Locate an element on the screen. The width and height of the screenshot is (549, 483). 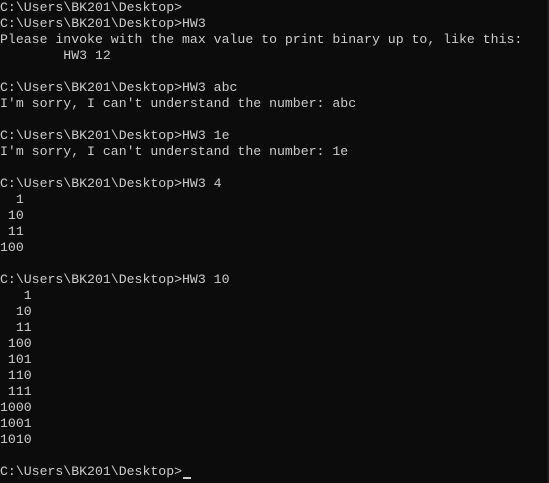
console-line: 110 is located at coordinates (16, 375).